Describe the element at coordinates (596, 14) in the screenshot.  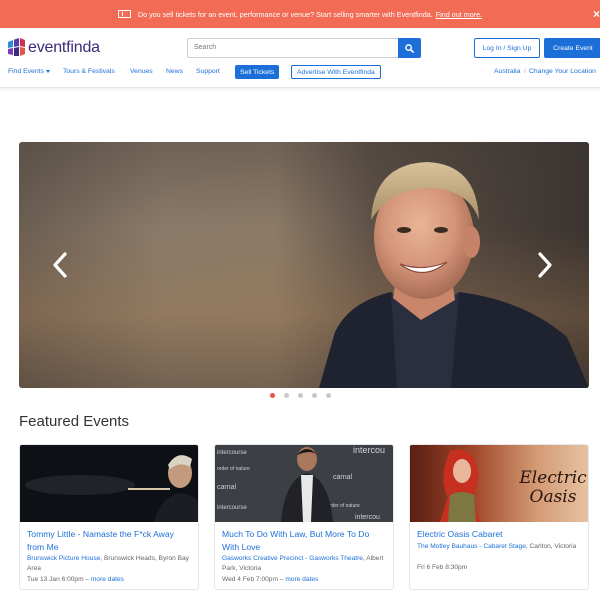
I see `close-icon: ×` at that location.